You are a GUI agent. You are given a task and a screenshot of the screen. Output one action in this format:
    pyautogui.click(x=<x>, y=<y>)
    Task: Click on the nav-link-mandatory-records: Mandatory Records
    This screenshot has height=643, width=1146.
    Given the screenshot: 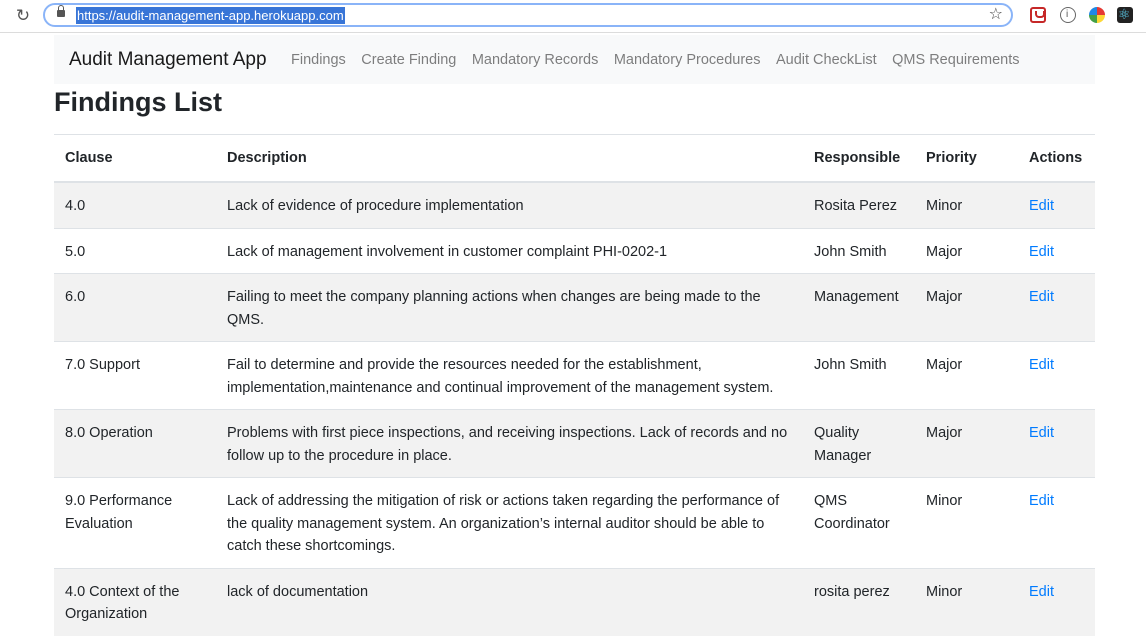 What is the action you would take?
    pyautogui.click(x=535, y=60)
    